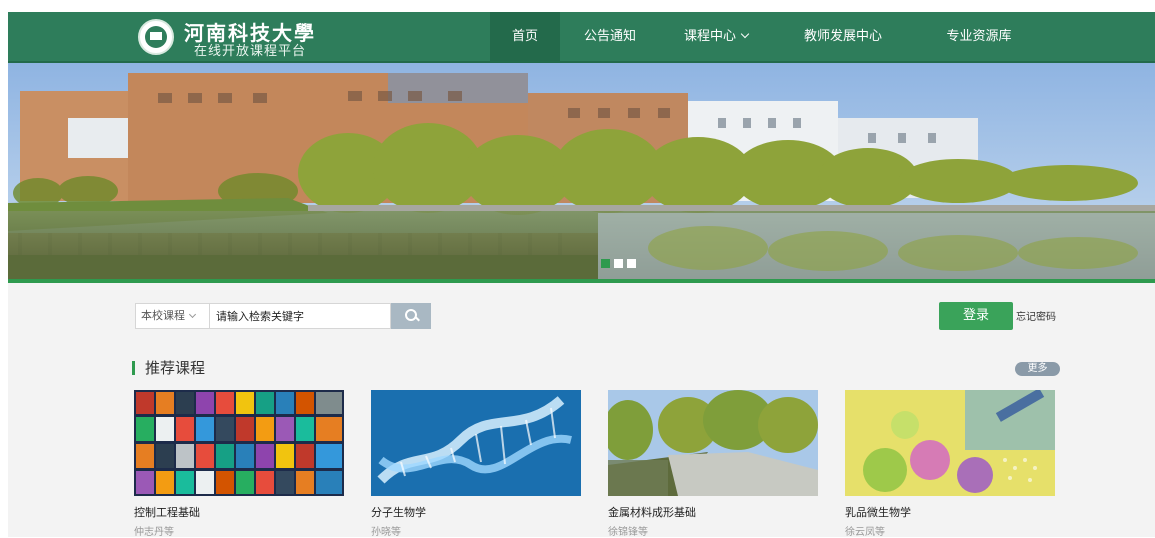 This screenshot has width=1155, height=538. What do you see at coordinates (476, 512) in the screenshot?
I see `course-name: 分子生物学` at bounding box center [476, 512].